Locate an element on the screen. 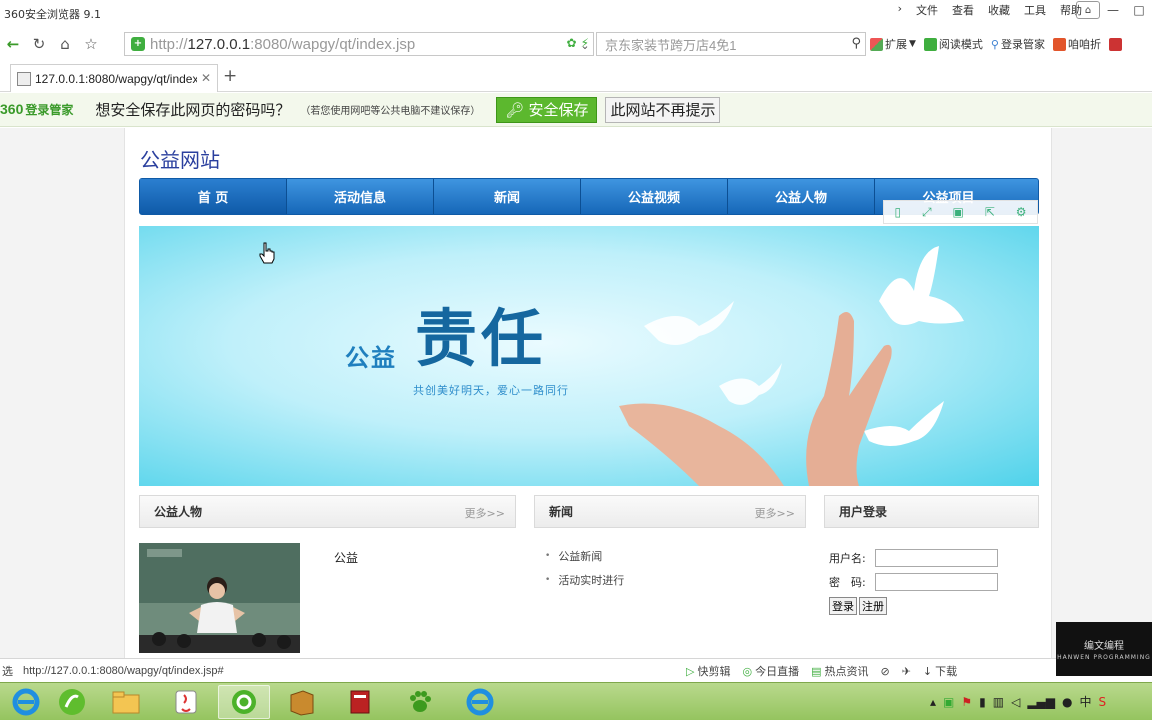  tab-index: 127.0.0.1:8080/wapgy/qt/index.jsp ✕ is located at coordinates (114, 78).